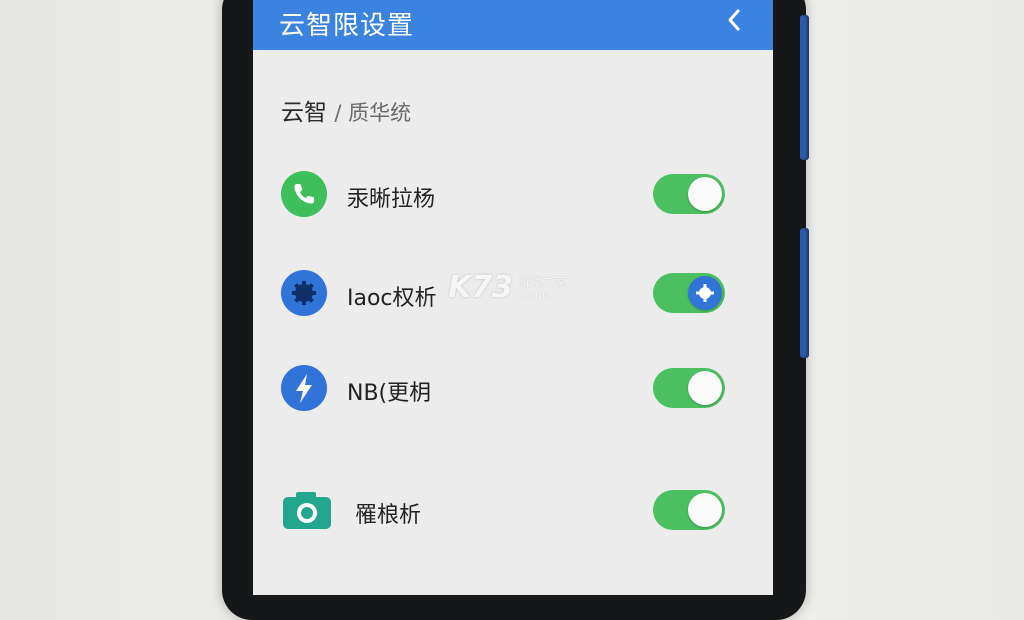 The width and height of the screenshot is (1024, 620). Describe the element at coordinates (535, 295) in the screenshot. I see `watermark-domain: .com` at that location.